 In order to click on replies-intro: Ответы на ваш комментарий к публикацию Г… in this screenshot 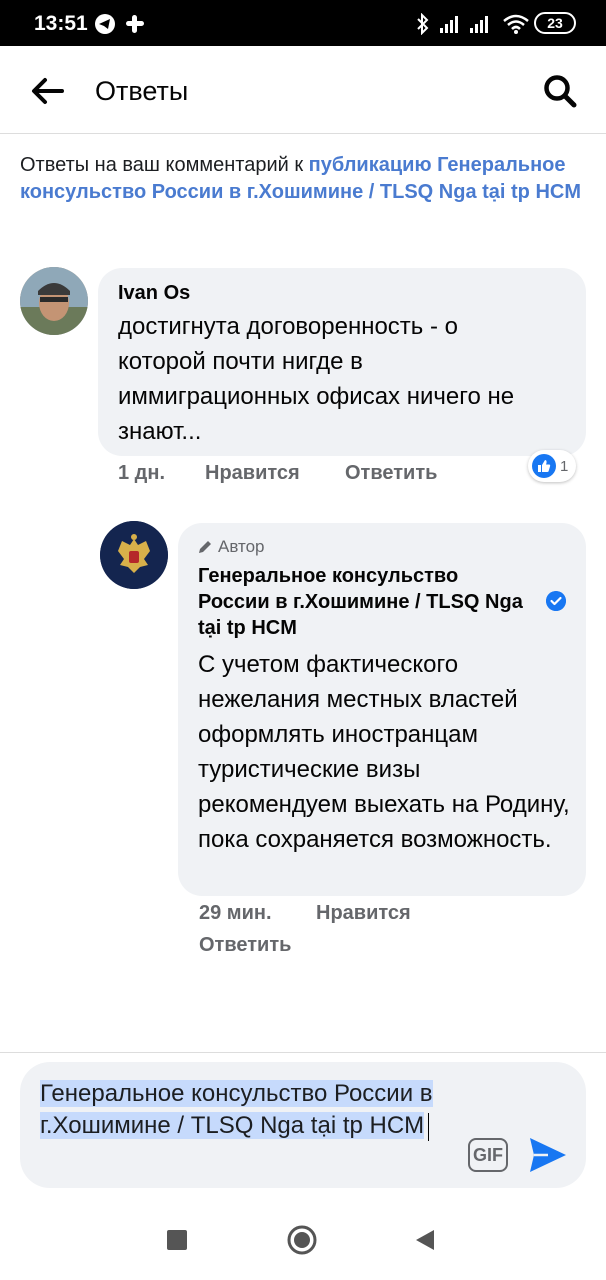, I will do `click(305, 179)`.